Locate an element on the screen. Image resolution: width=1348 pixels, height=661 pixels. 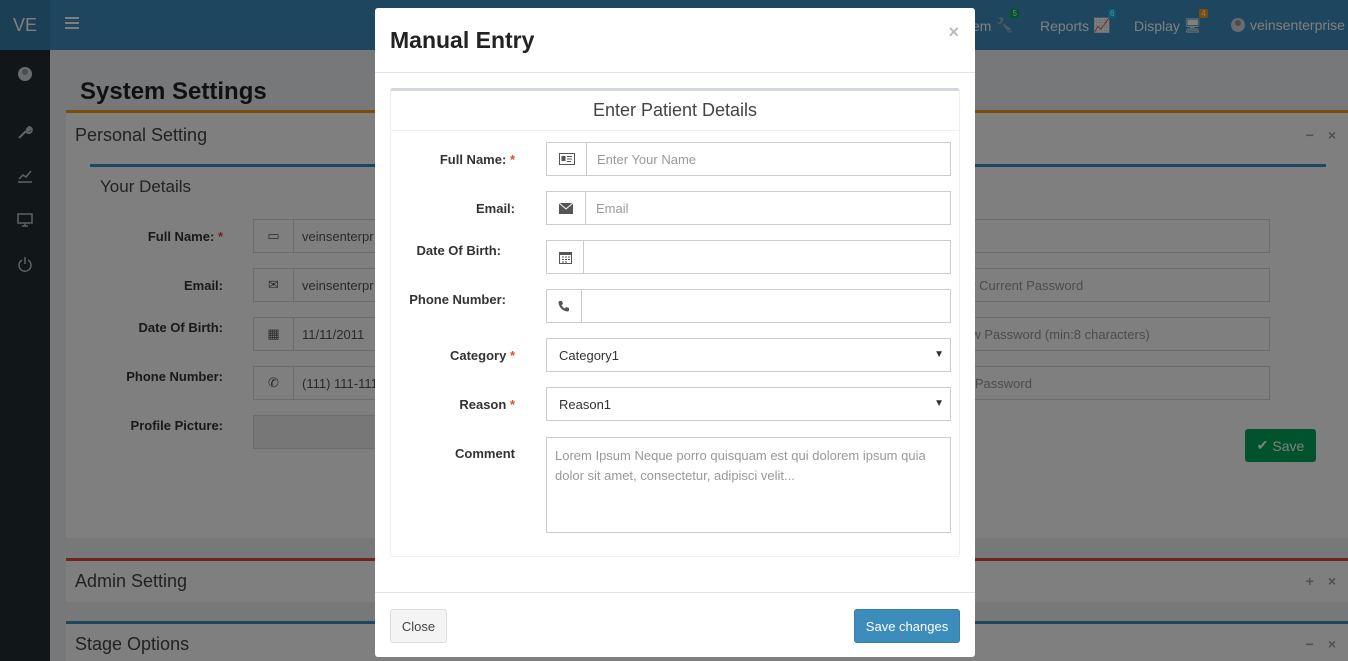
dob-input is located at coordinates (748, 257).